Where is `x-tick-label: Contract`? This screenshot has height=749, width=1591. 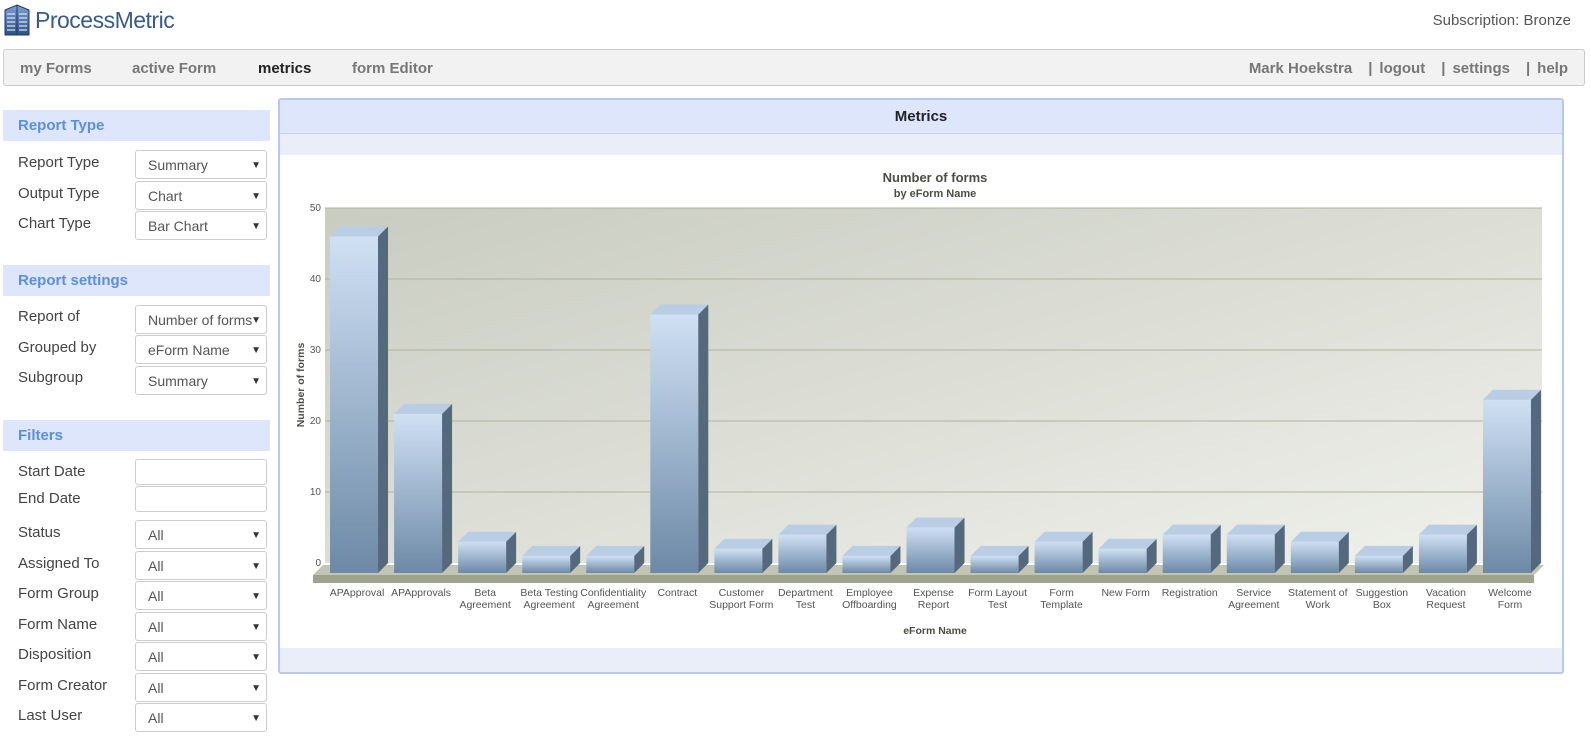 x-tick-label: Contract is located at coordinates (677, 593).